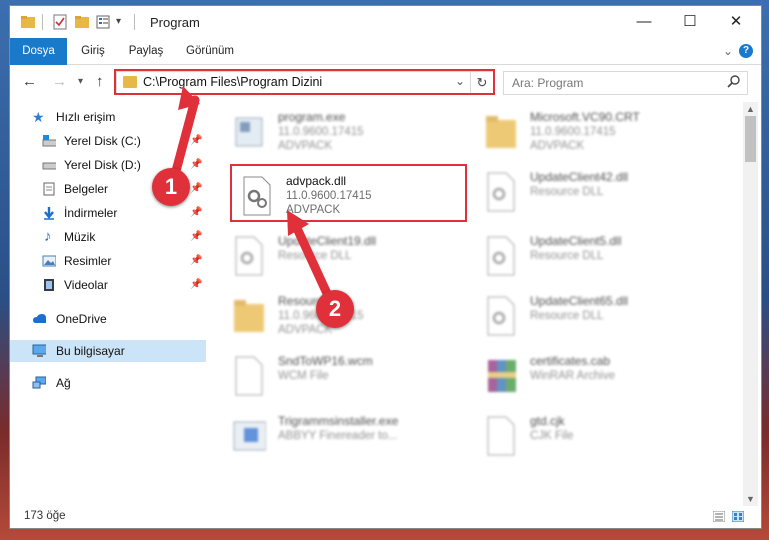 The width and height of the screenshot is (769, 540). Describe the element at coordinates (313, 263) in the screenshot. I see `arrow-2-icon` at that location.